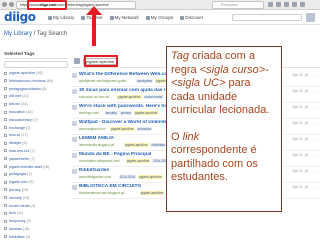 The width and height of the screenshot is (320, 240). What do you see at coordinates (125, 112) in the screenshot?
I see `tag-link: privacy` at bounding box center [125, 112].